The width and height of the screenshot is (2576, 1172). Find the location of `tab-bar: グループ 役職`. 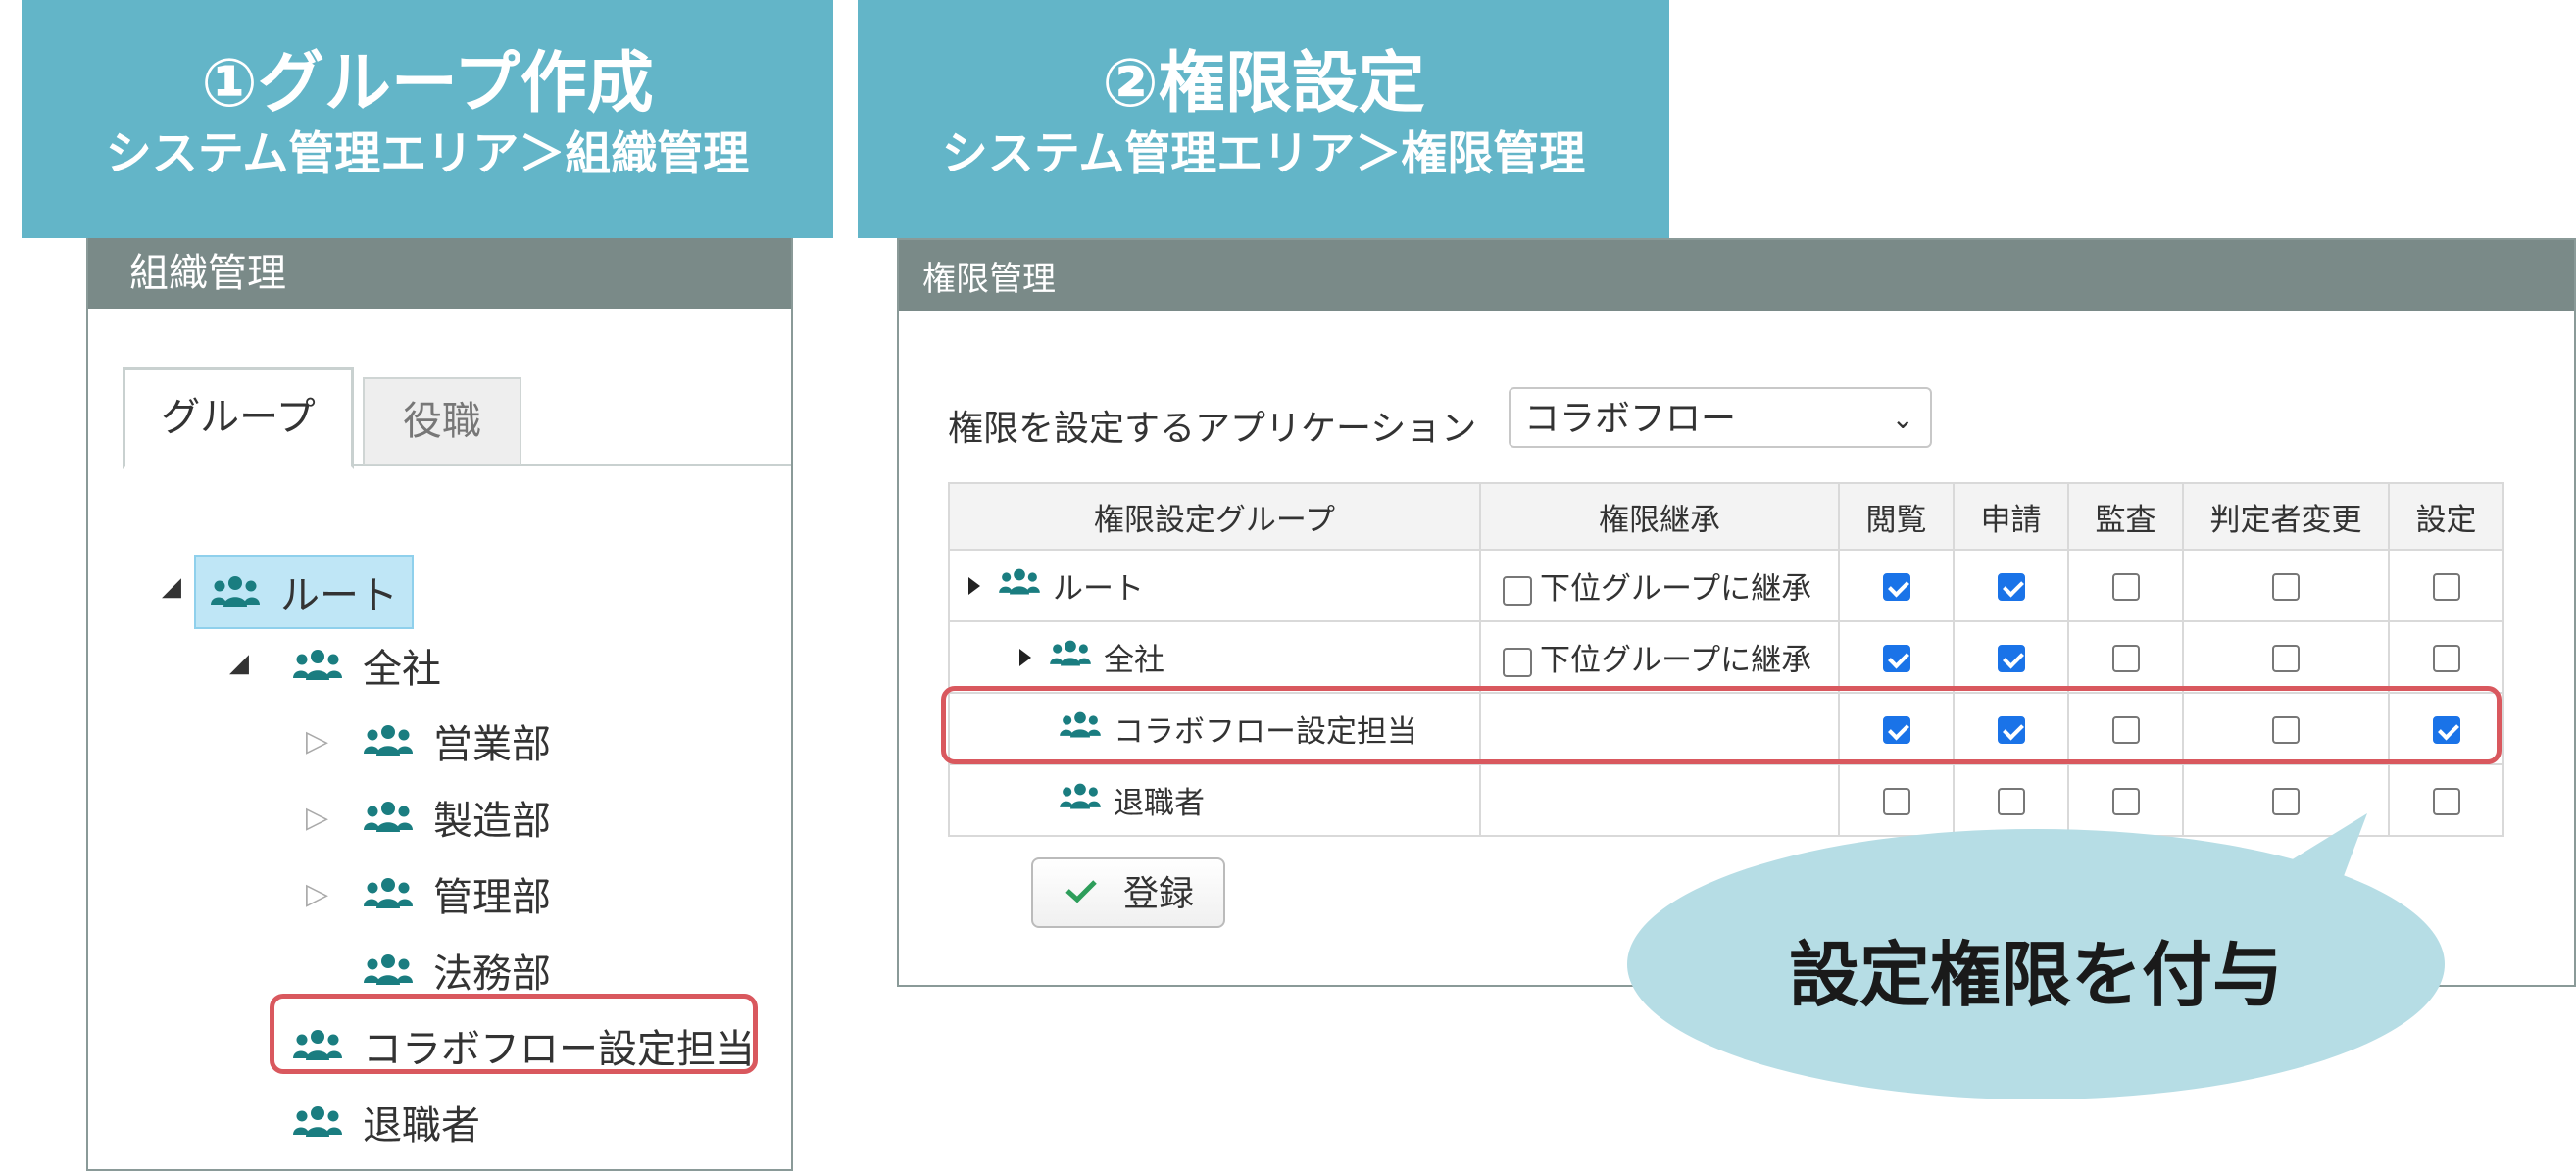

tab-bar: グループ 役職 is located at coordinates (457, 418).